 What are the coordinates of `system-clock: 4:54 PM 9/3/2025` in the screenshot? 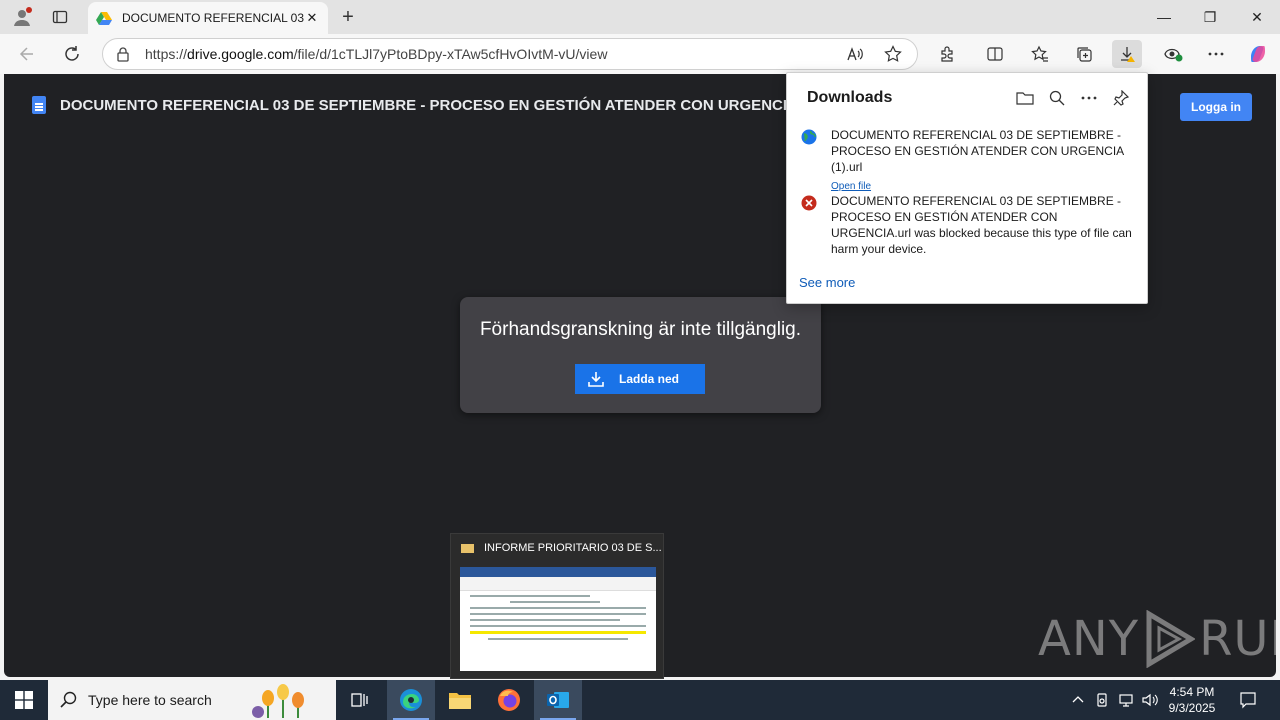 It's located at (1192, 700).